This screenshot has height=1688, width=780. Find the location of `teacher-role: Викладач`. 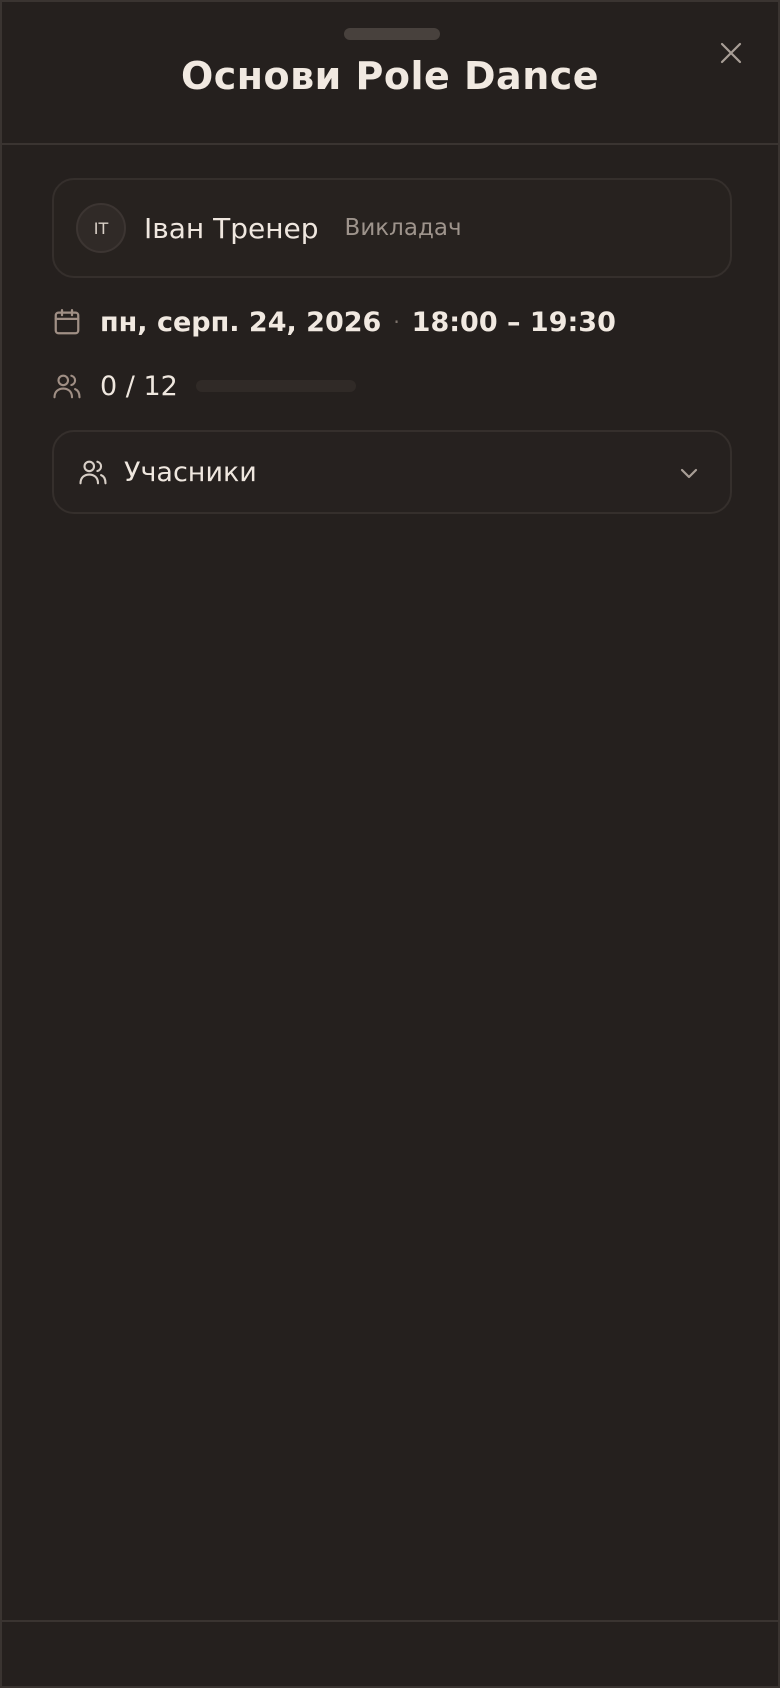

teacher-role: Викладач is located at coordinates (403, 228).